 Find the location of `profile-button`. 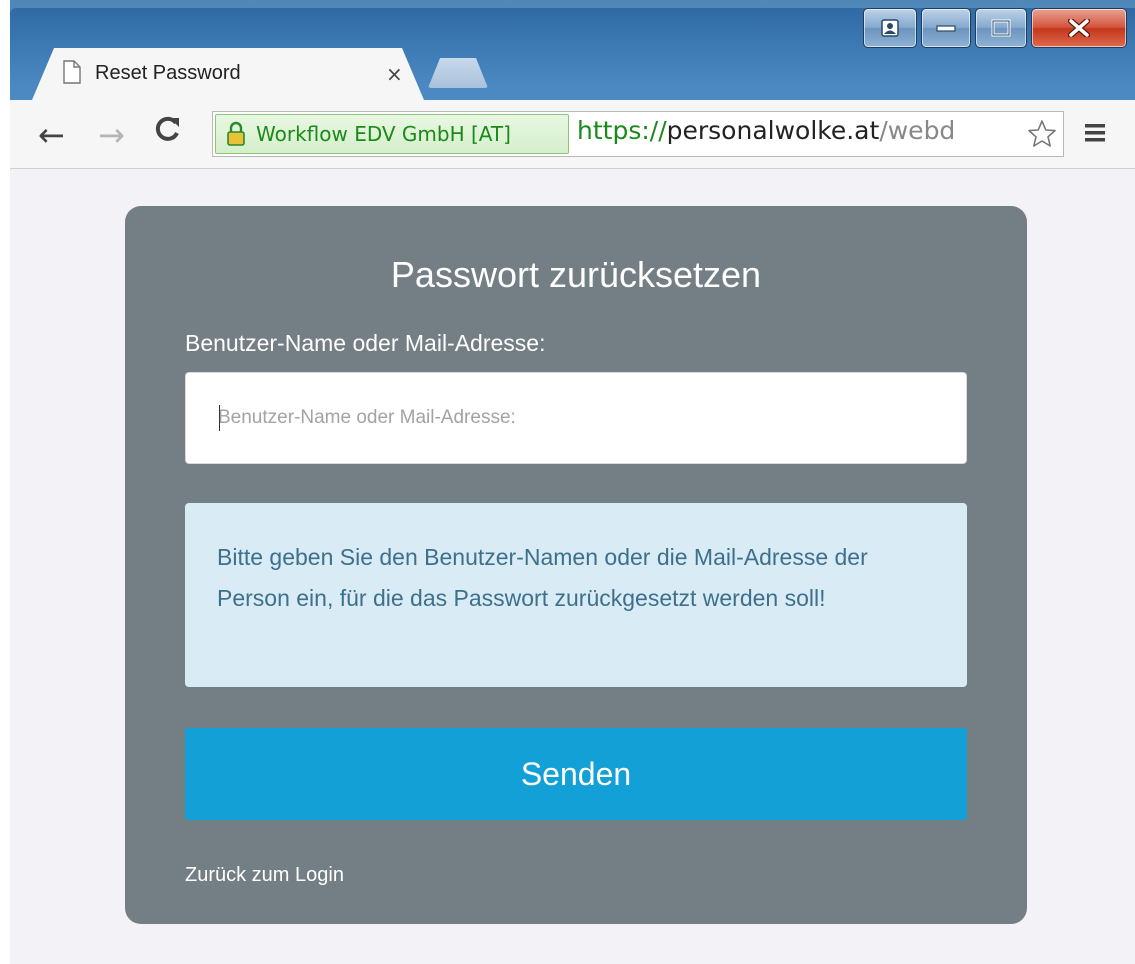

profile-button is located at coordinates (890, 28).